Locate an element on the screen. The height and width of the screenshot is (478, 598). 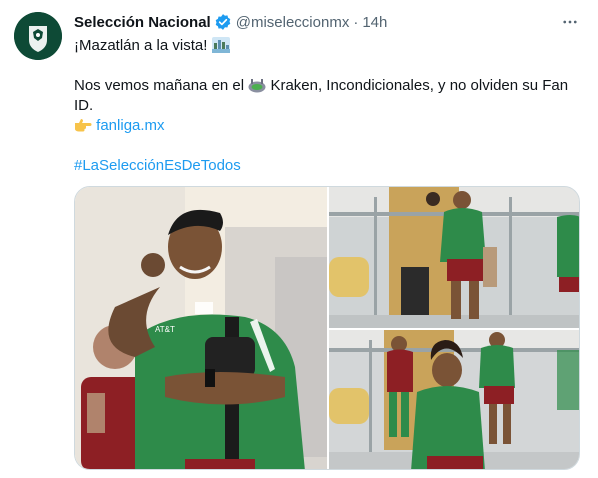
tweet-text-3: ID. is located at coordinates (84, 105).